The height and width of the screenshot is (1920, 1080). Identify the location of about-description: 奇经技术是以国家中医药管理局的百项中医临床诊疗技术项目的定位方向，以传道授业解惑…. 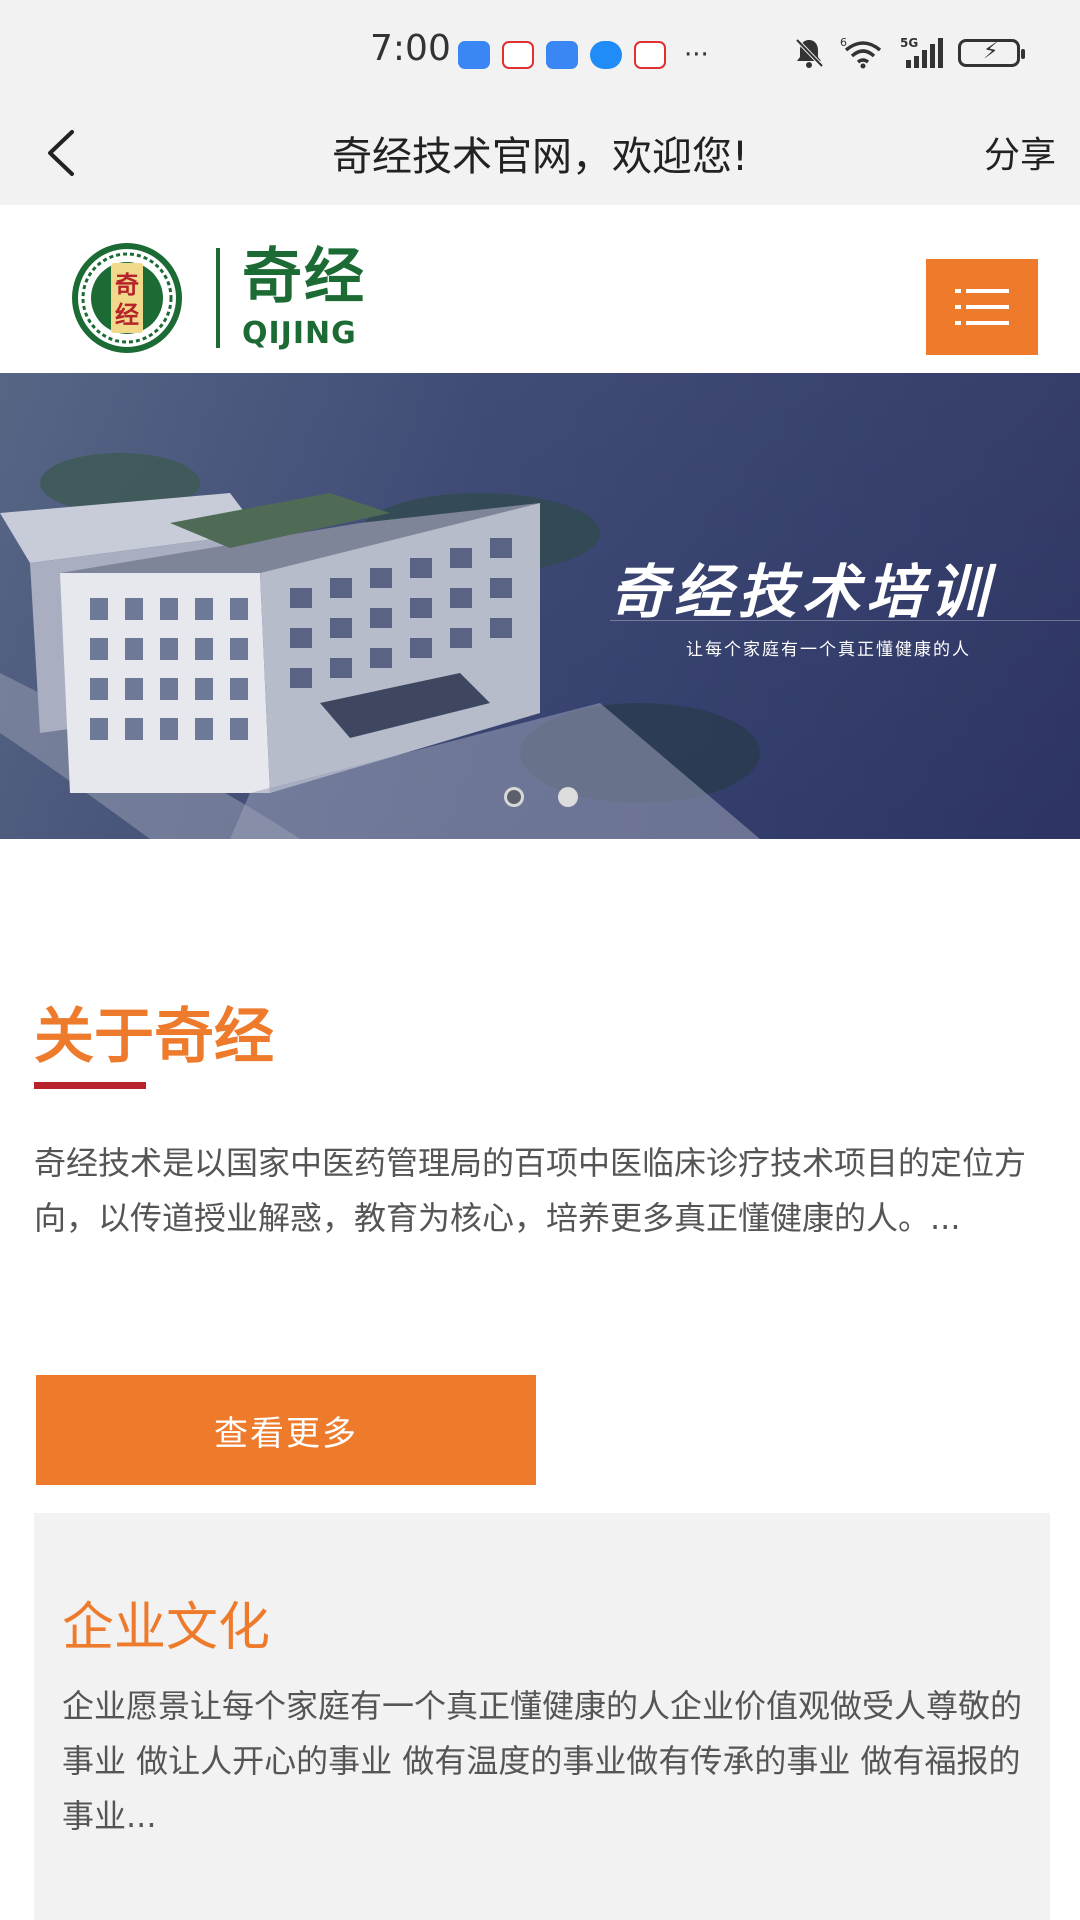
(530, 1190).